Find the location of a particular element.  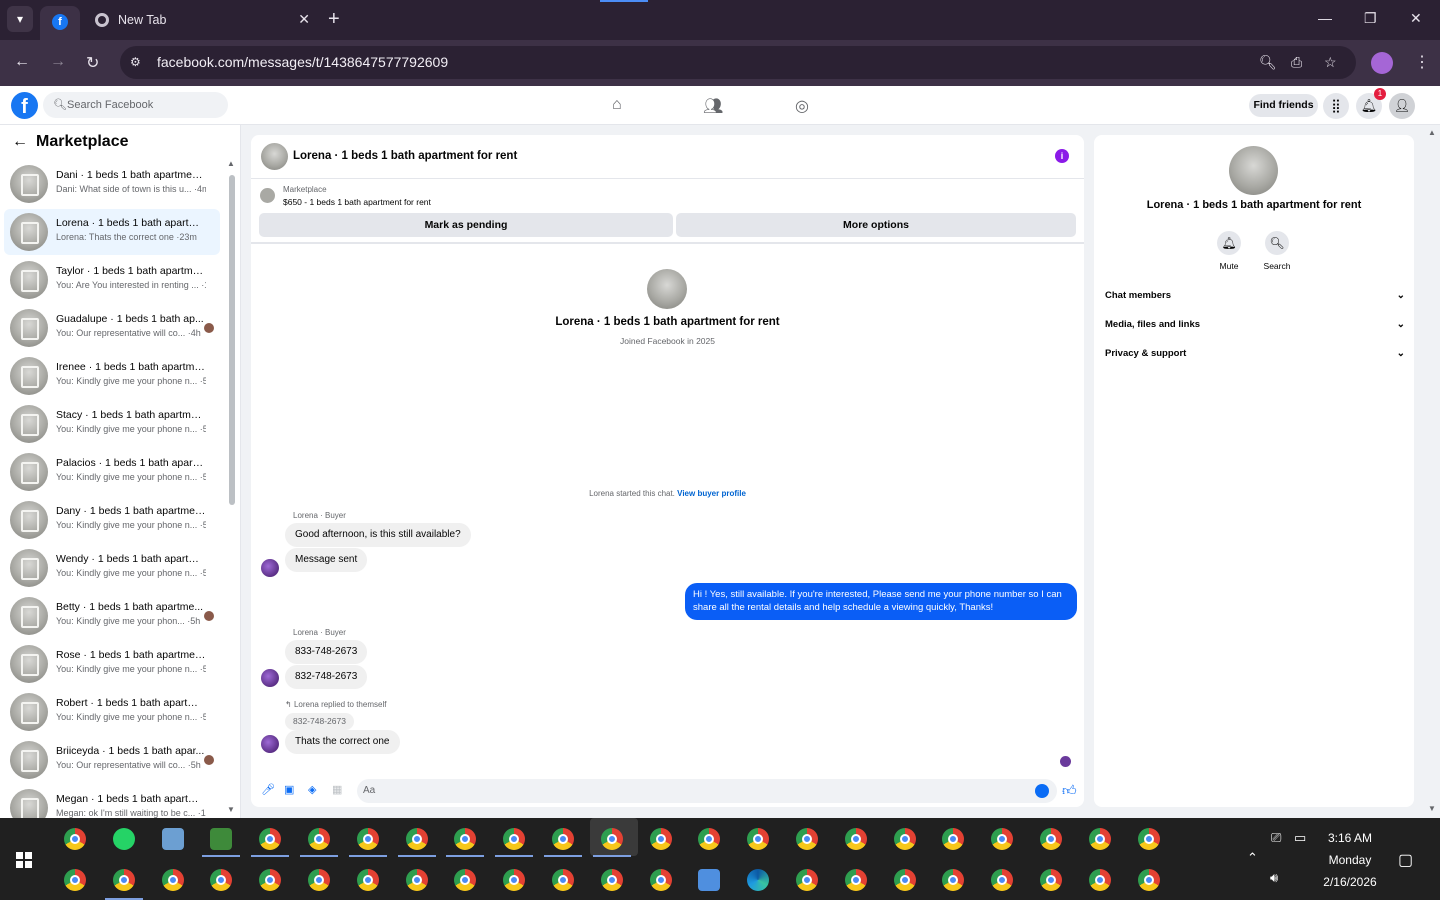

install-app-icon: ⎙ is located at coordinates (1296, 62).